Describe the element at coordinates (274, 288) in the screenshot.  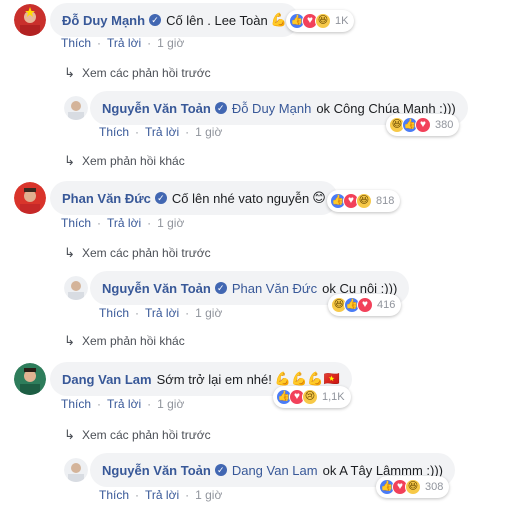
I see `tagged-user: Phan Văn Đức` at that location.